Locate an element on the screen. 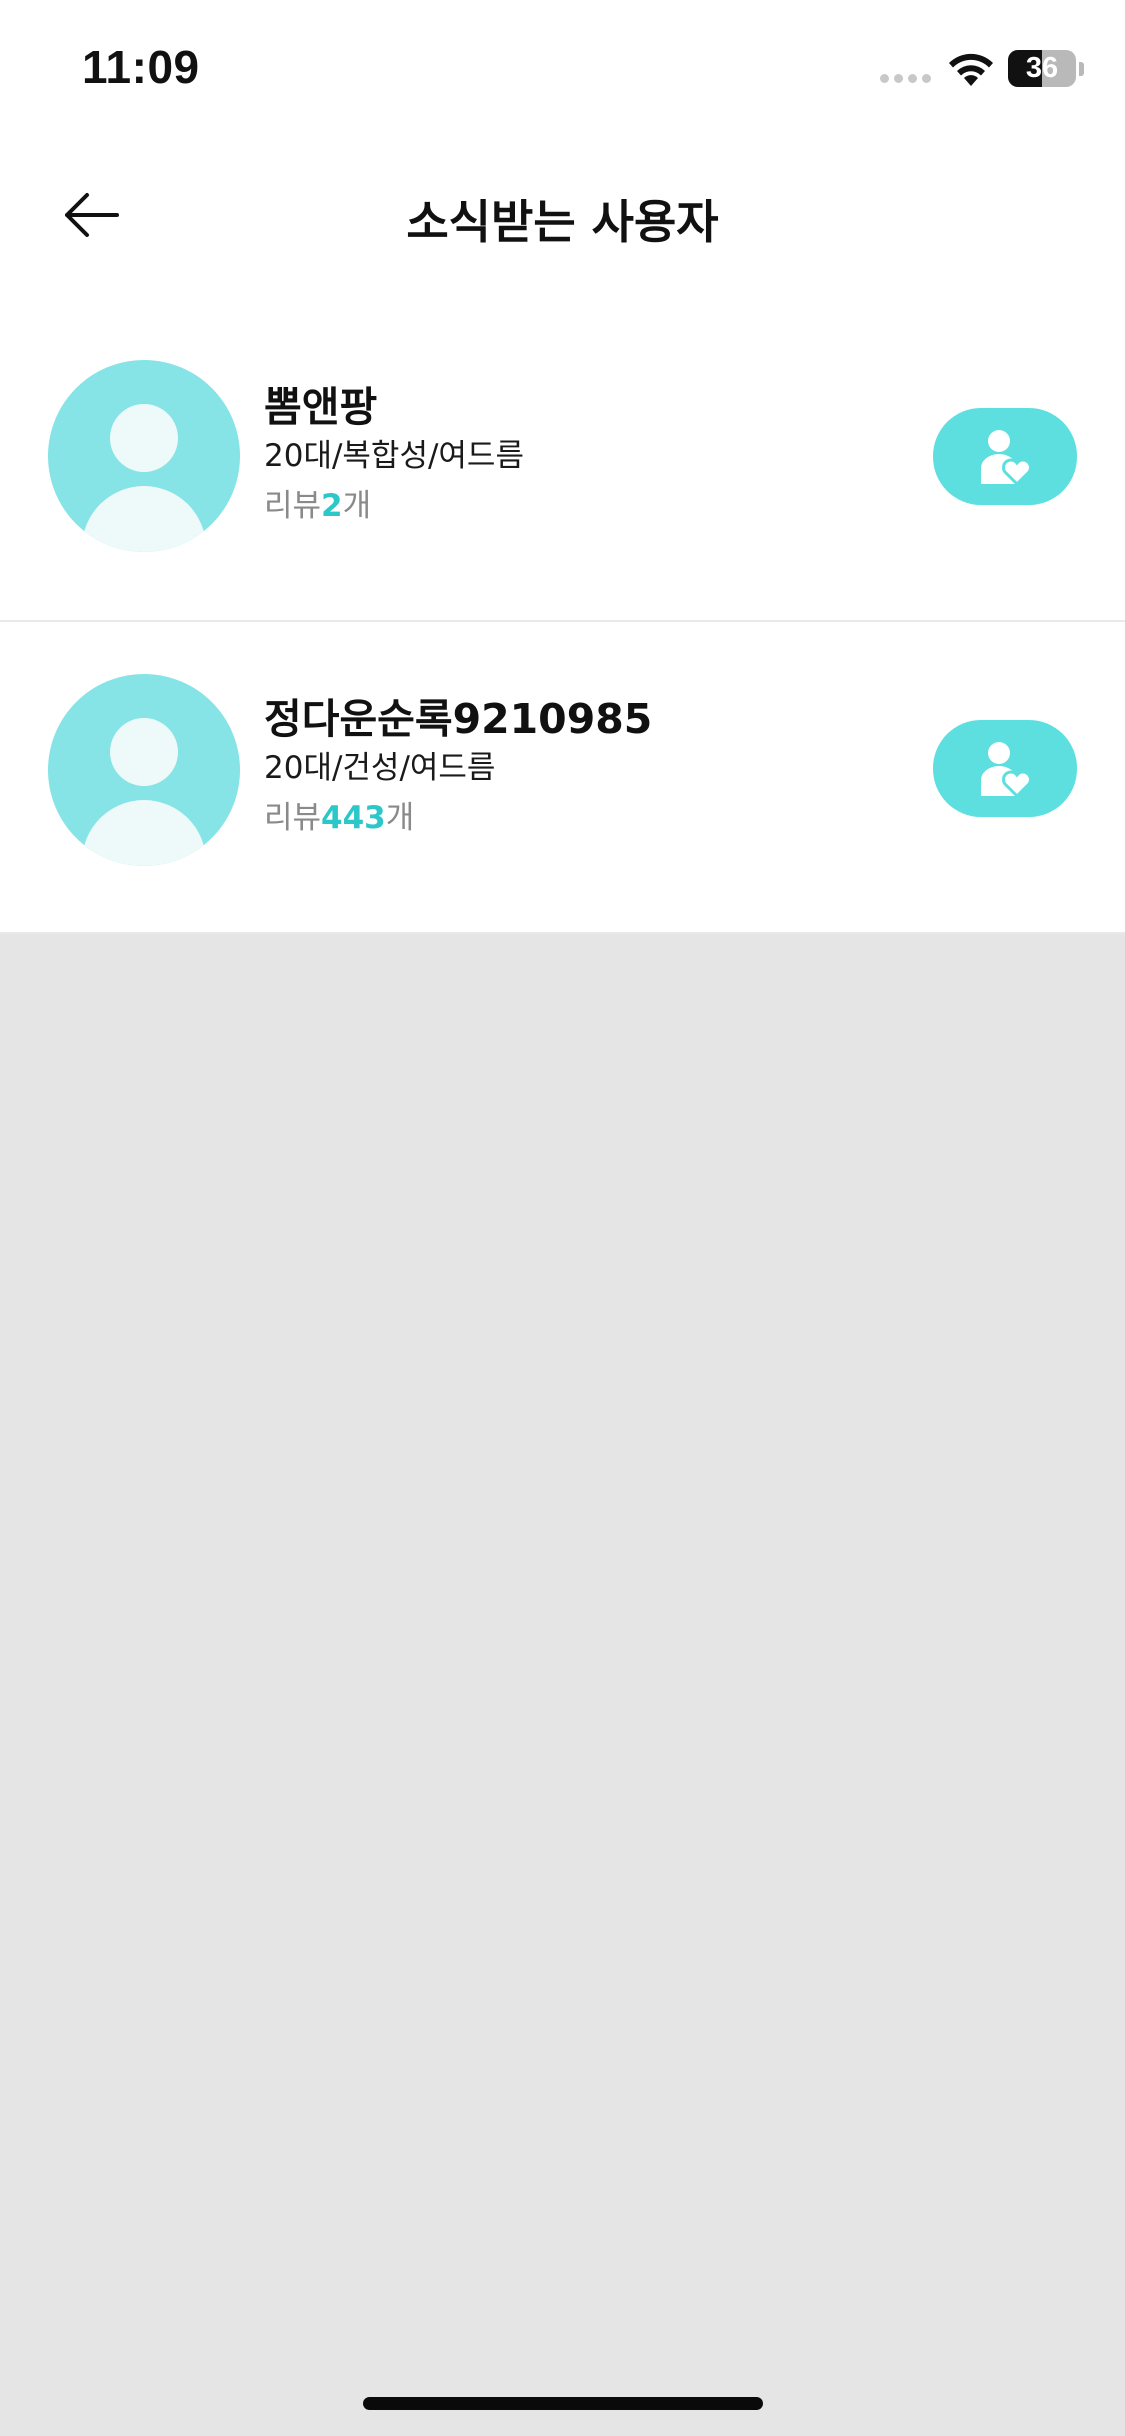  list-item: 정다운순록9210985 20대/건성/여드름 리뷰443개 is located at coordinates (562, 778).